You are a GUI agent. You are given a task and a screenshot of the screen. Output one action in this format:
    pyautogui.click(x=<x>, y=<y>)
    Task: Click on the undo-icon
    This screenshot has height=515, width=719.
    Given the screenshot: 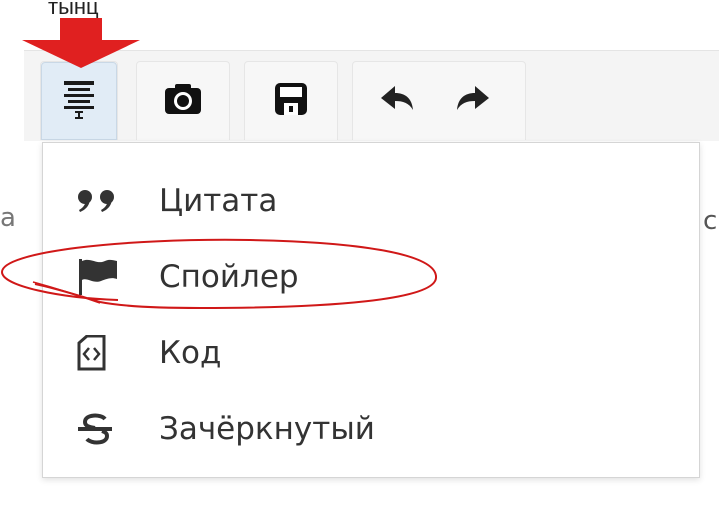 What is the action you would take?
    pyautogui.click(x=397, y=101)
    